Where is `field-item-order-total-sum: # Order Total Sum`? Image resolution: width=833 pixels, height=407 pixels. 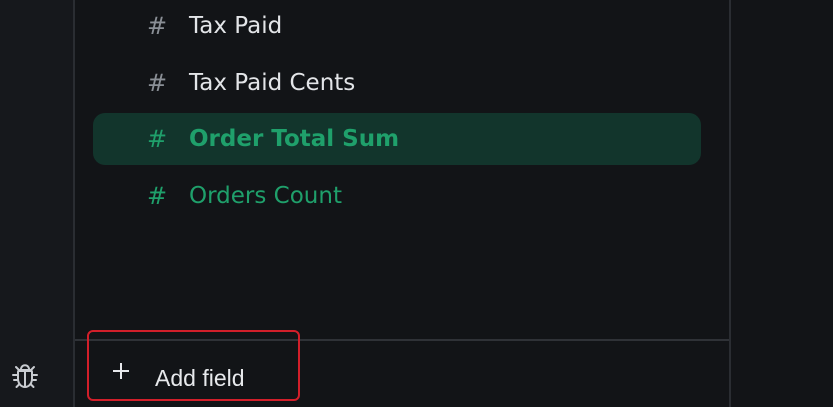 field-item-order-total-sum: # Order Total Sum is located at coordinates (397, 139).